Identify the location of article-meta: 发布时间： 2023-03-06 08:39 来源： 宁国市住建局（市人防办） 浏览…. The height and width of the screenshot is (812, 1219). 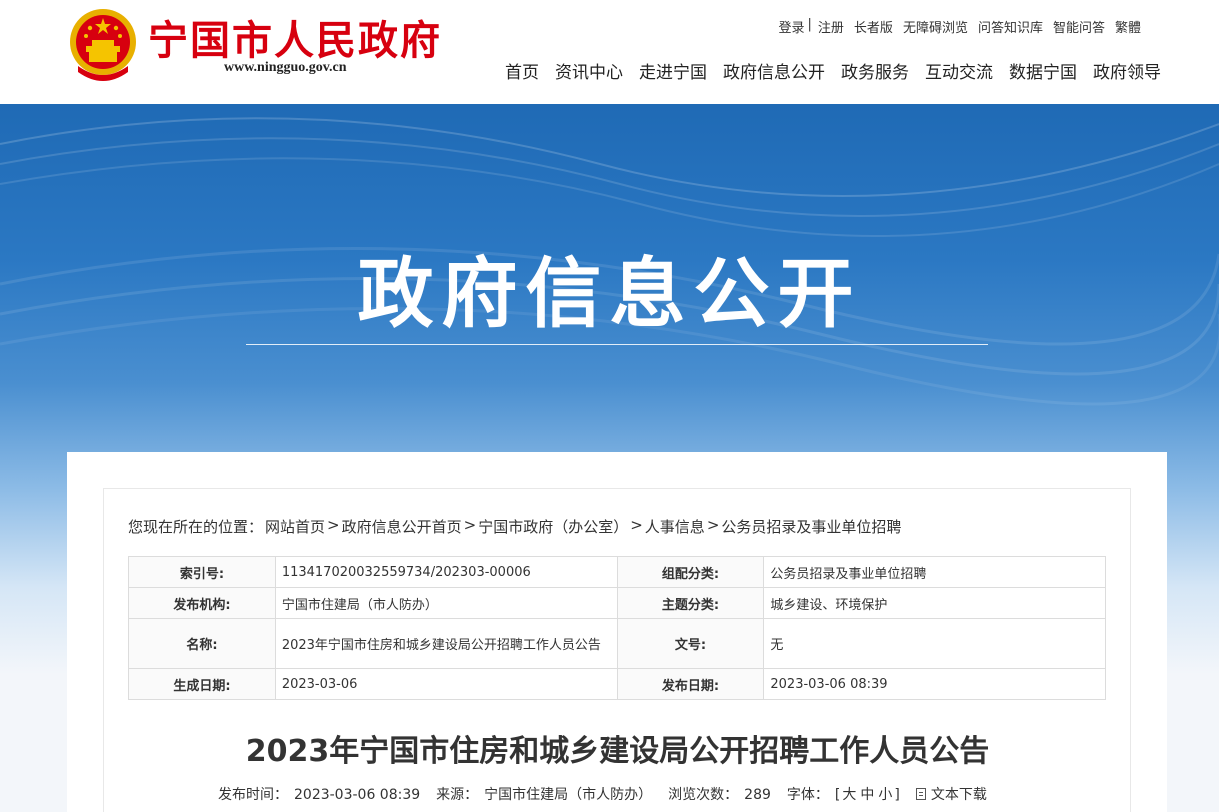
(610, 794).